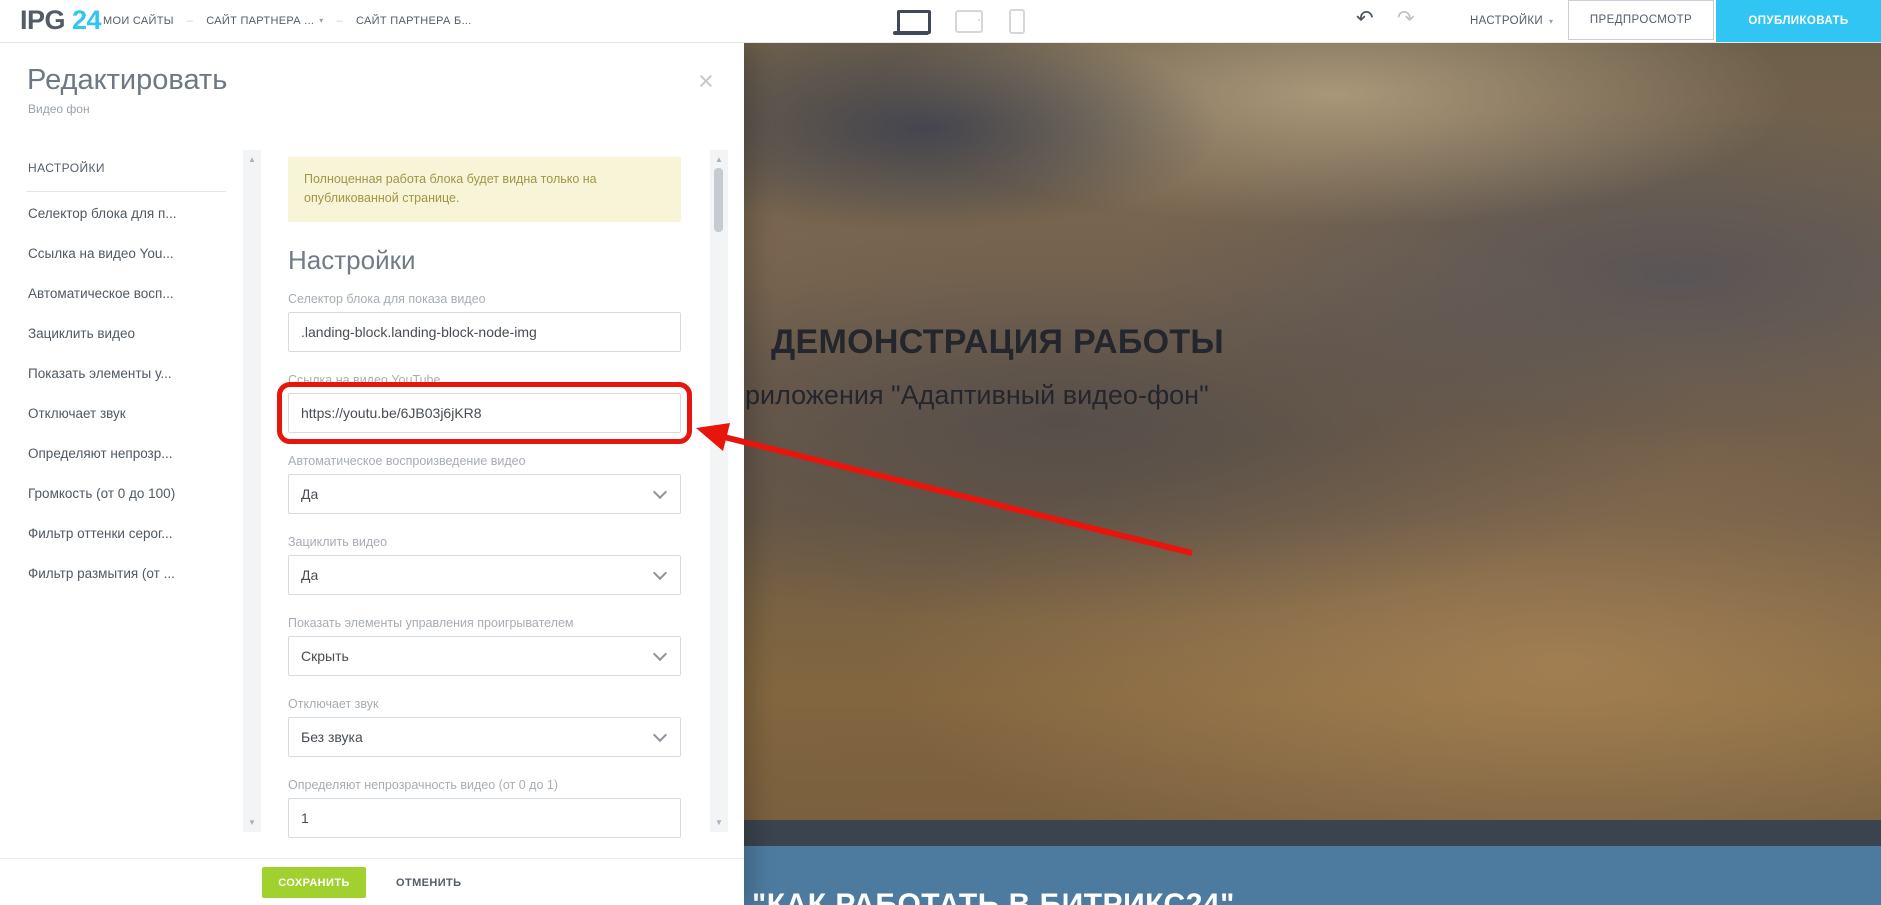 This screenshot has width=1881, height=905. I want to click on close-icon: ×, so click(706, 81).